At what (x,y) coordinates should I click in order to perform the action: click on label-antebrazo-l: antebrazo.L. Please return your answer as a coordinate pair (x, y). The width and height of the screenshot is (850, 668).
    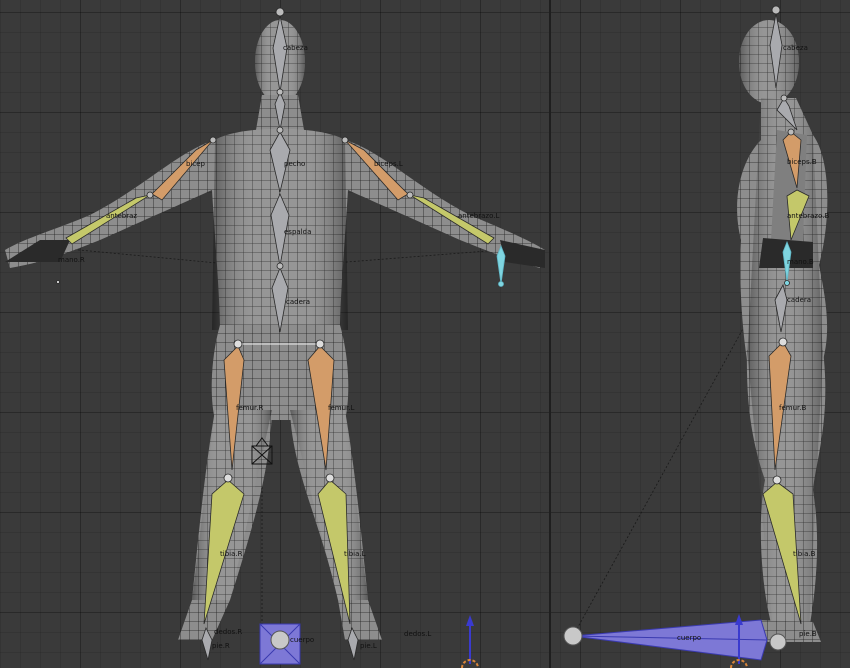
    Looking at the image, I should click on (479, 216).